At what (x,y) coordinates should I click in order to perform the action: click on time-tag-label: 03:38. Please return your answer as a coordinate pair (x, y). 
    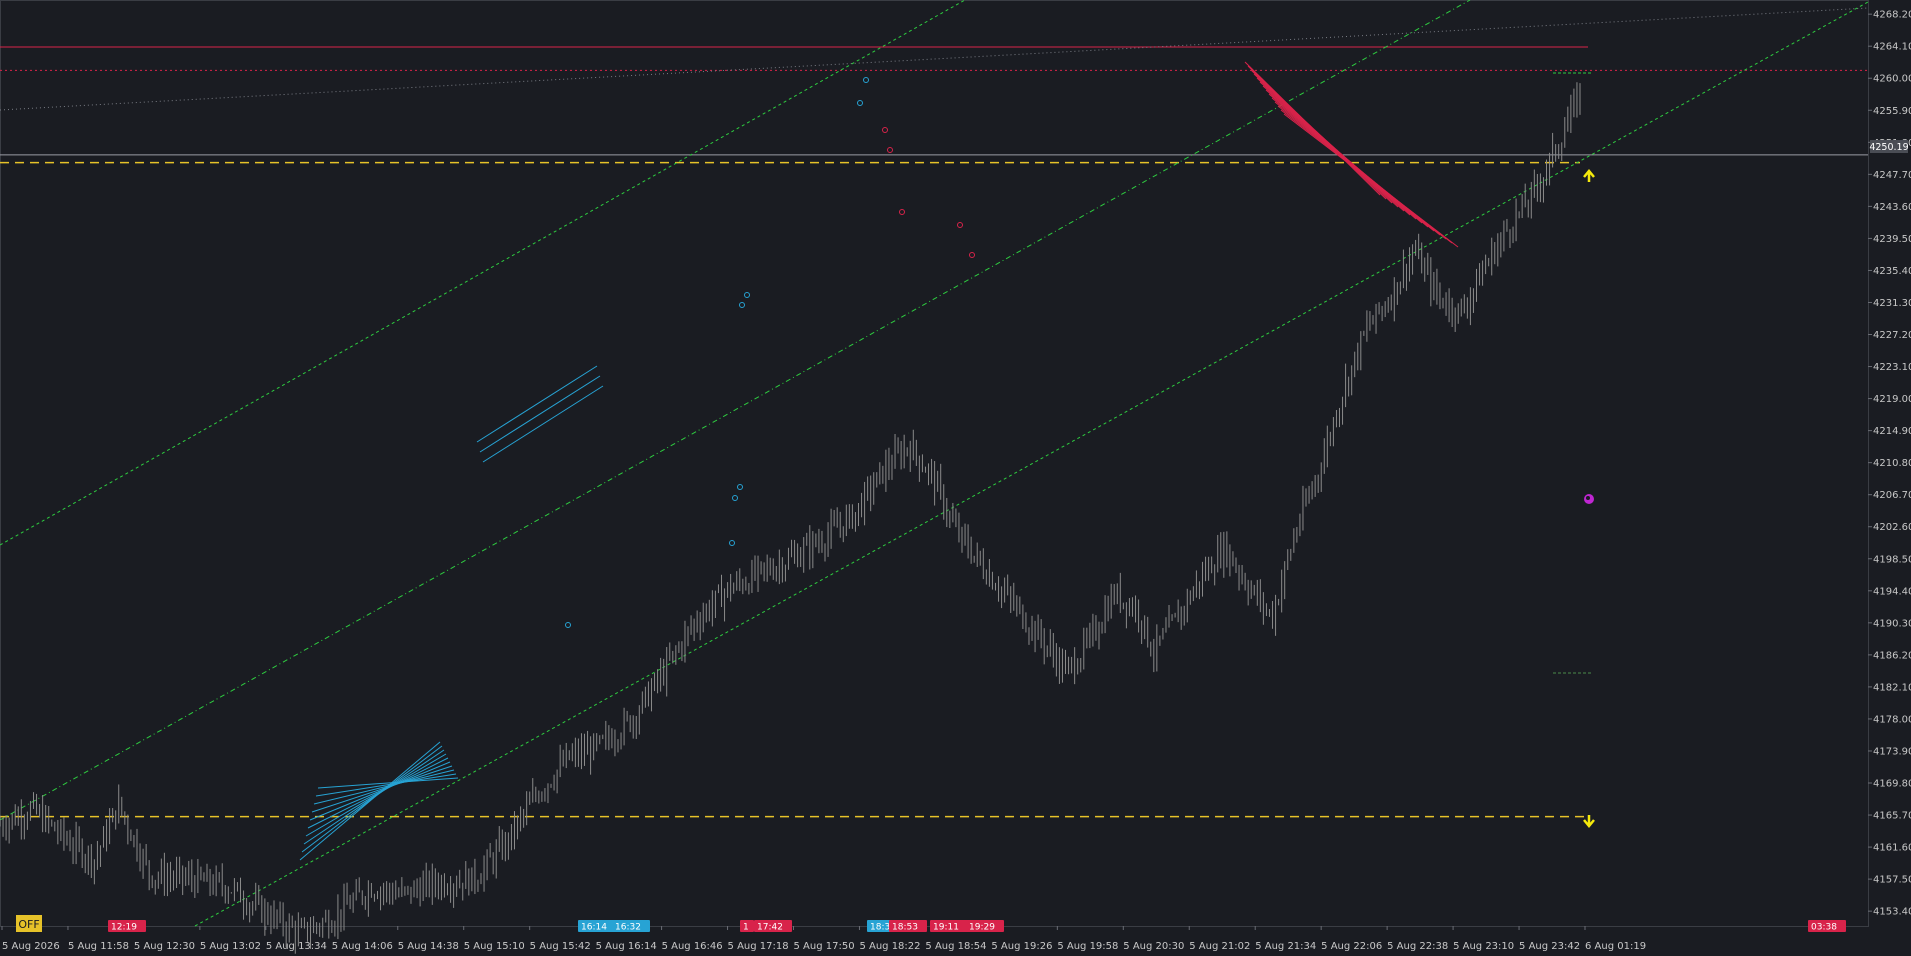
    Looking at the image, I should click on (1824, 928).